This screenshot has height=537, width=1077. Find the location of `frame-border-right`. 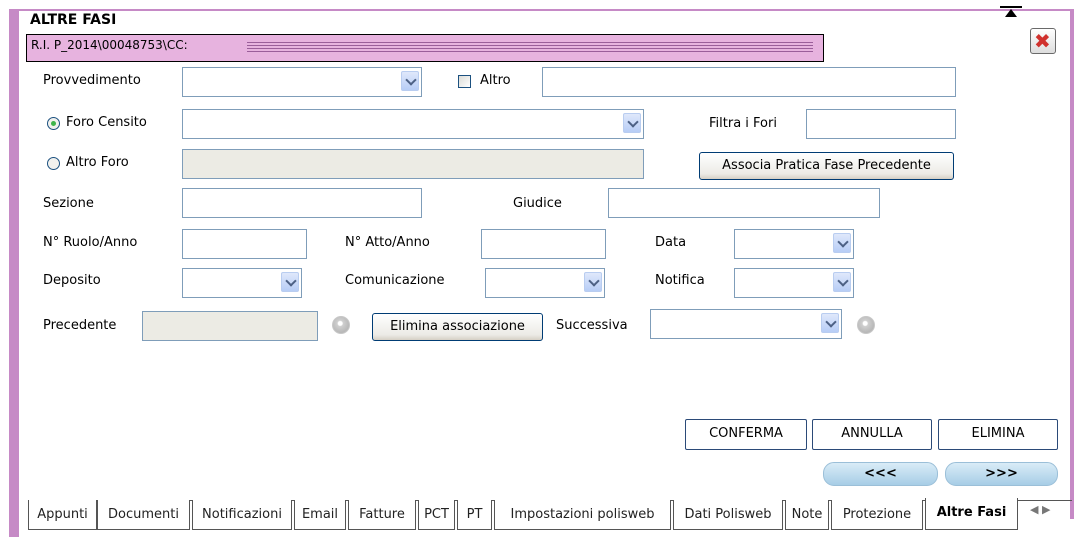

frame-border-right is located at coordinates (1072, 264).